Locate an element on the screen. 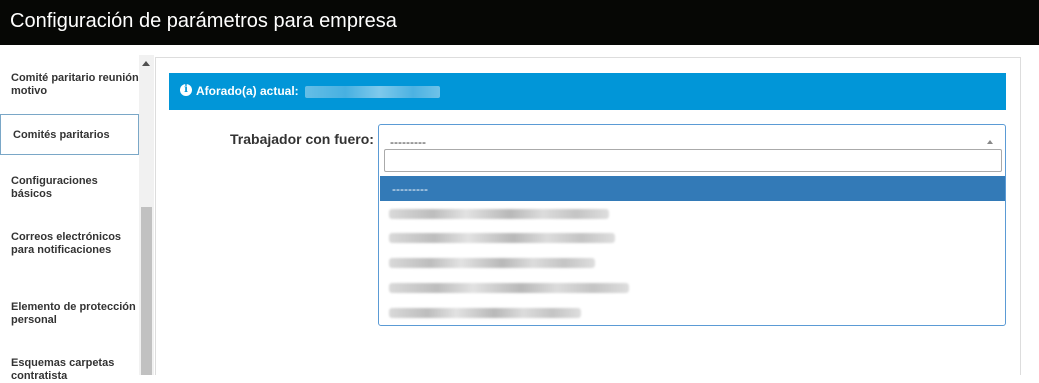  title-bar: Configuración de parámetros para empresa is located at coordinates (519, 22).